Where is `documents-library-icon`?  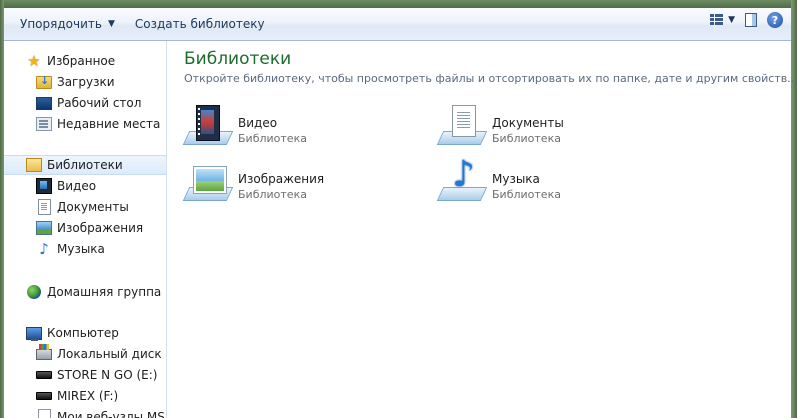 documents-library-icon is located at coordinates (462, 126).